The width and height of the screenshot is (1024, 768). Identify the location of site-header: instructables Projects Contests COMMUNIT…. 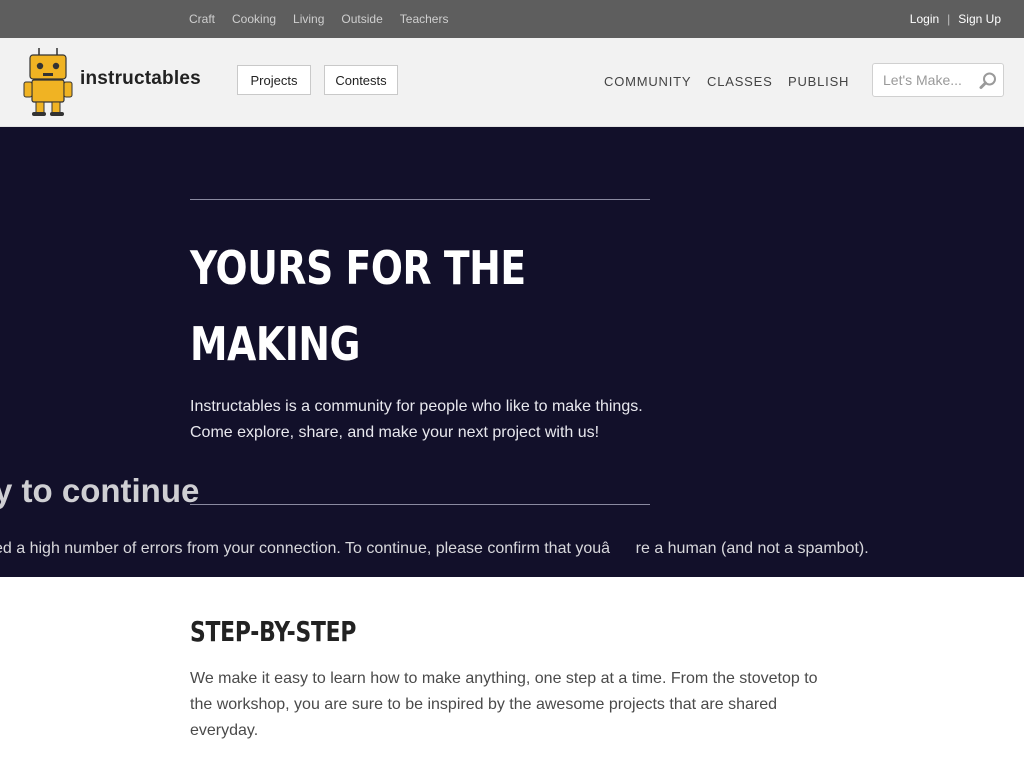
(512, 82).